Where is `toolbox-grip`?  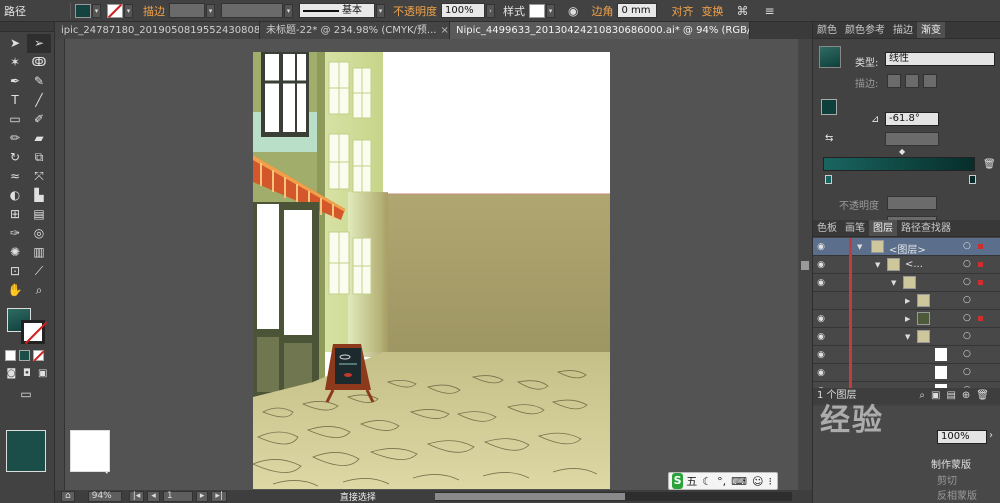
toolbox-grip is located at coordinates (27, 27).